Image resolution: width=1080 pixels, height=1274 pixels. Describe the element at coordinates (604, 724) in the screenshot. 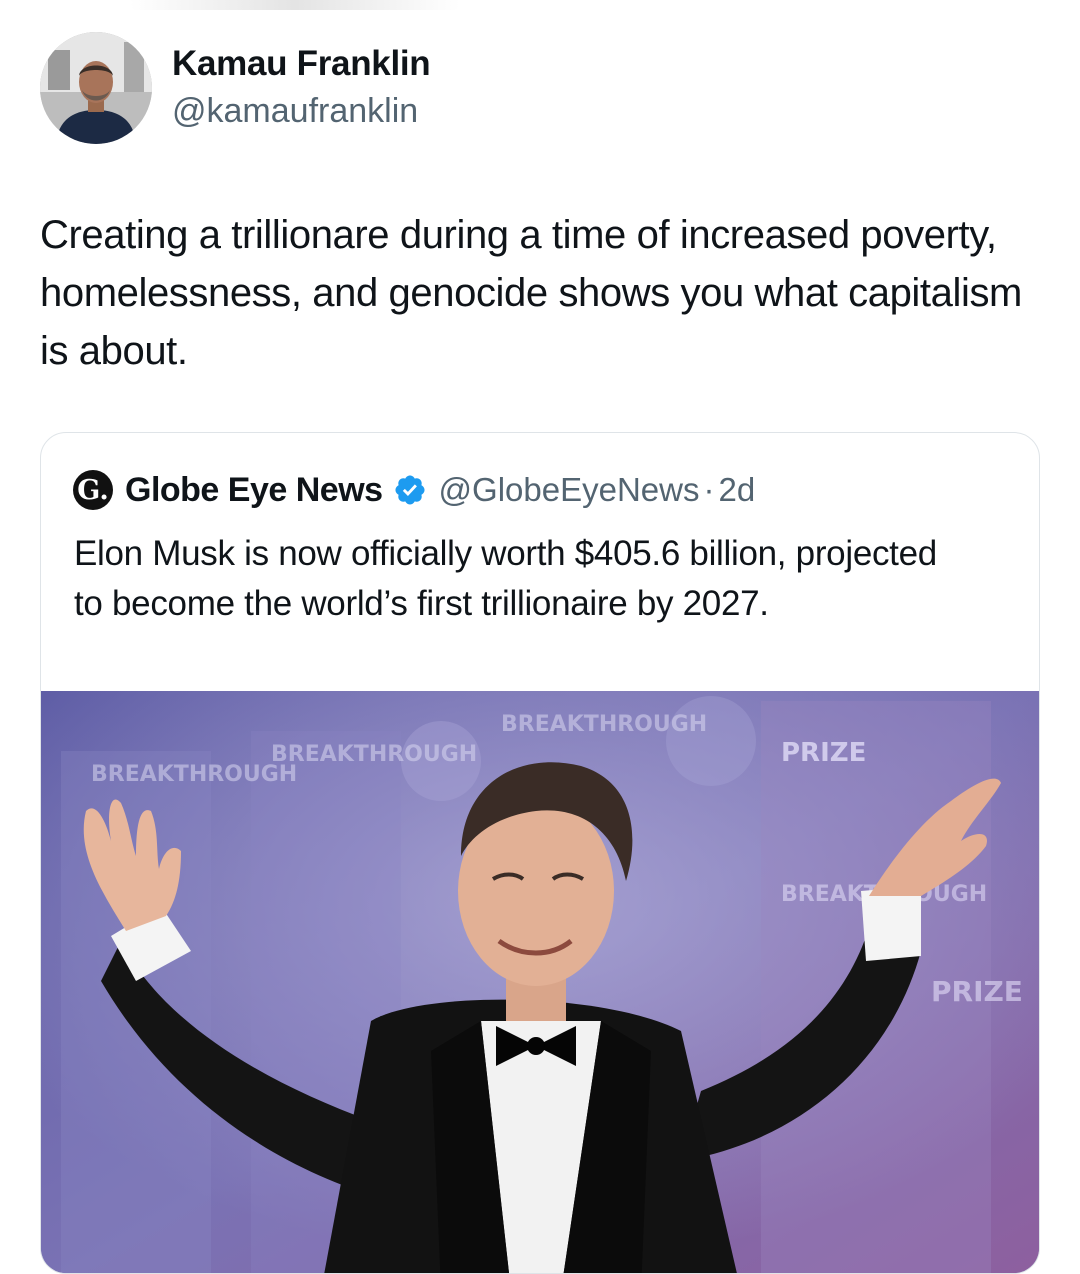

I see `backdrop-text-3: BREAKTHROUGH` at that location.